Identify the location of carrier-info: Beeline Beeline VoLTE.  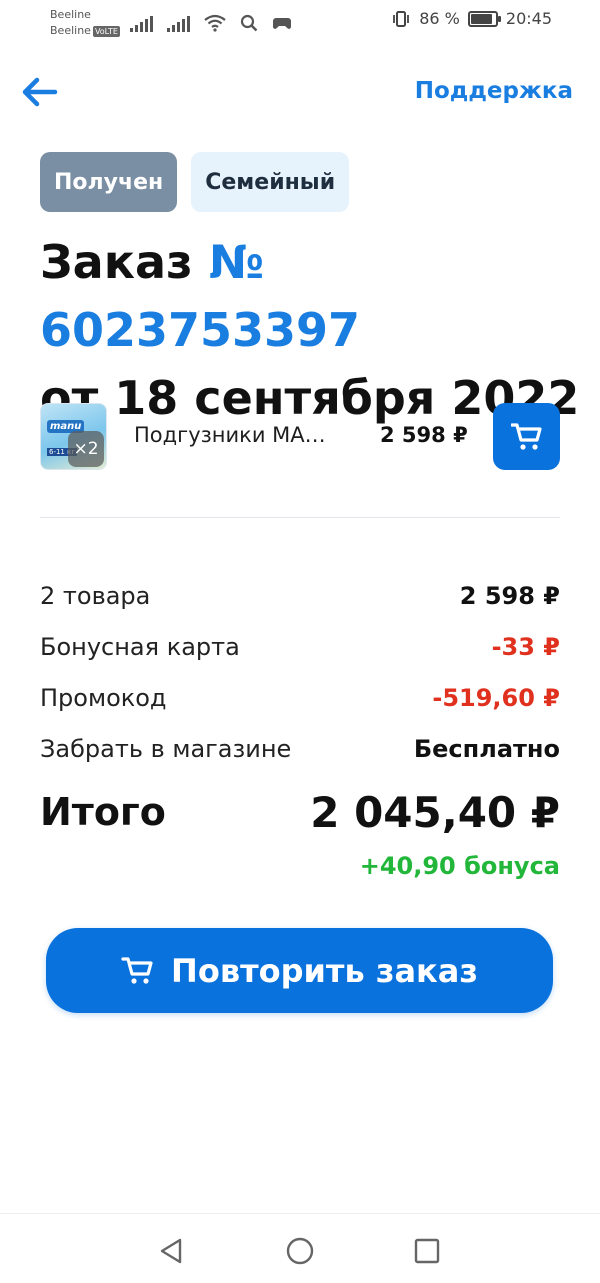
(85, 23).